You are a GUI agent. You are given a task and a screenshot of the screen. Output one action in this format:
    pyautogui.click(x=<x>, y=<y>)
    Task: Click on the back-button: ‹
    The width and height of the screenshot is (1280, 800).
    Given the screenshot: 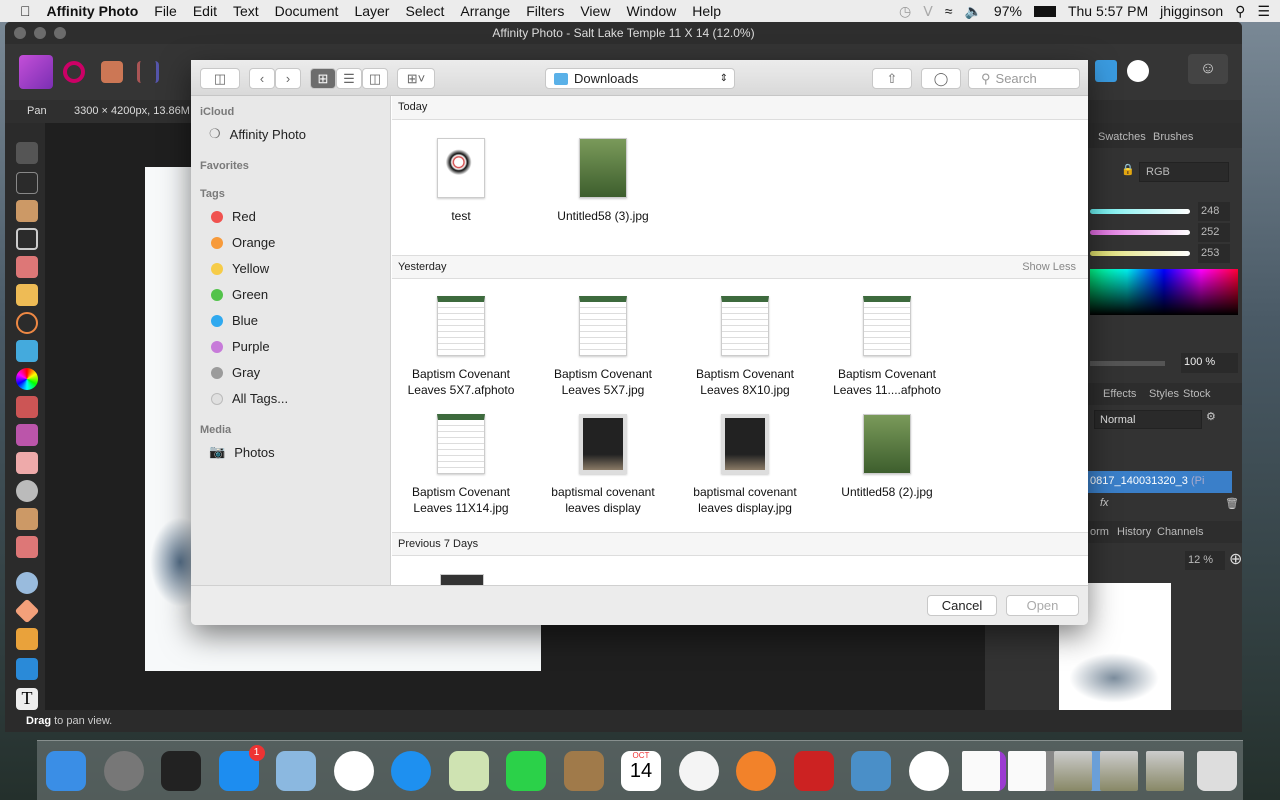 What is the action you would take?
    pyautogui.click(x=262, y=78)
    